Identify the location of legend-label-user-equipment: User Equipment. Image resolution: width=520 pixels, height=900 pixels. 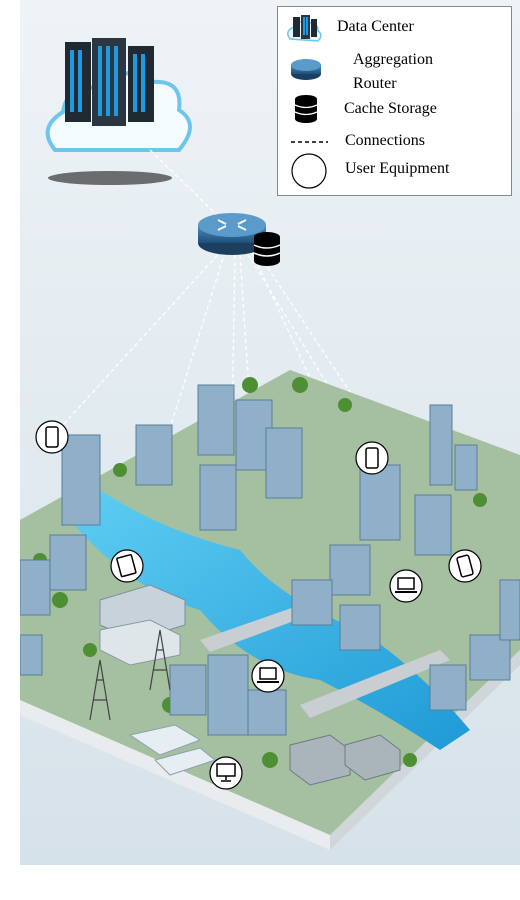
(397, 168).